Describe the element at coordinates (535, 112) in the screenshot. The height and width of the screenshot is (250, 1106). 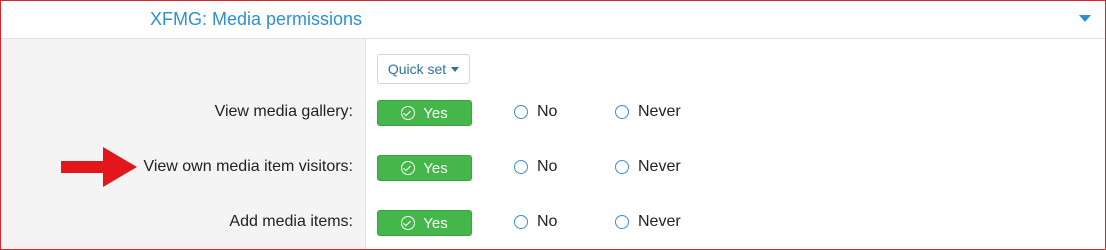
I see `no-option-view-media-gallery: No` at that location.